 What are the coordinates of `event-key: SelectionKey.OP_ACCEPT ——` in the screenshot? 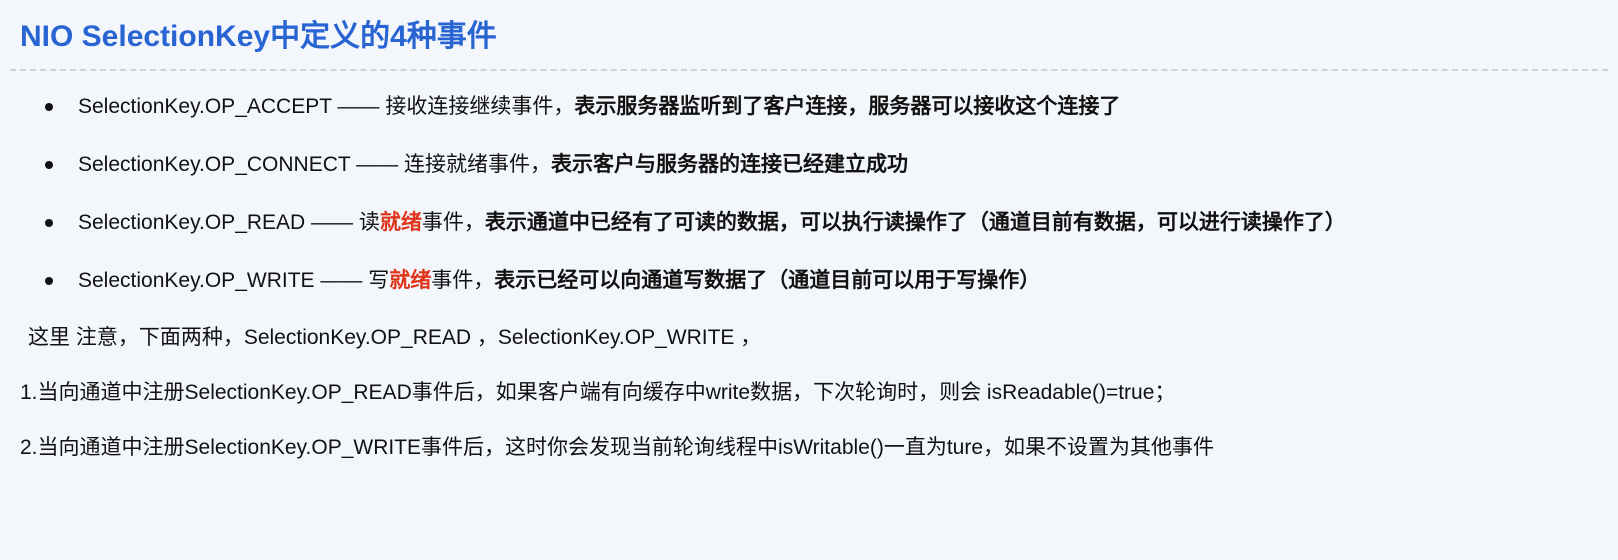 It's located at (232, 106).